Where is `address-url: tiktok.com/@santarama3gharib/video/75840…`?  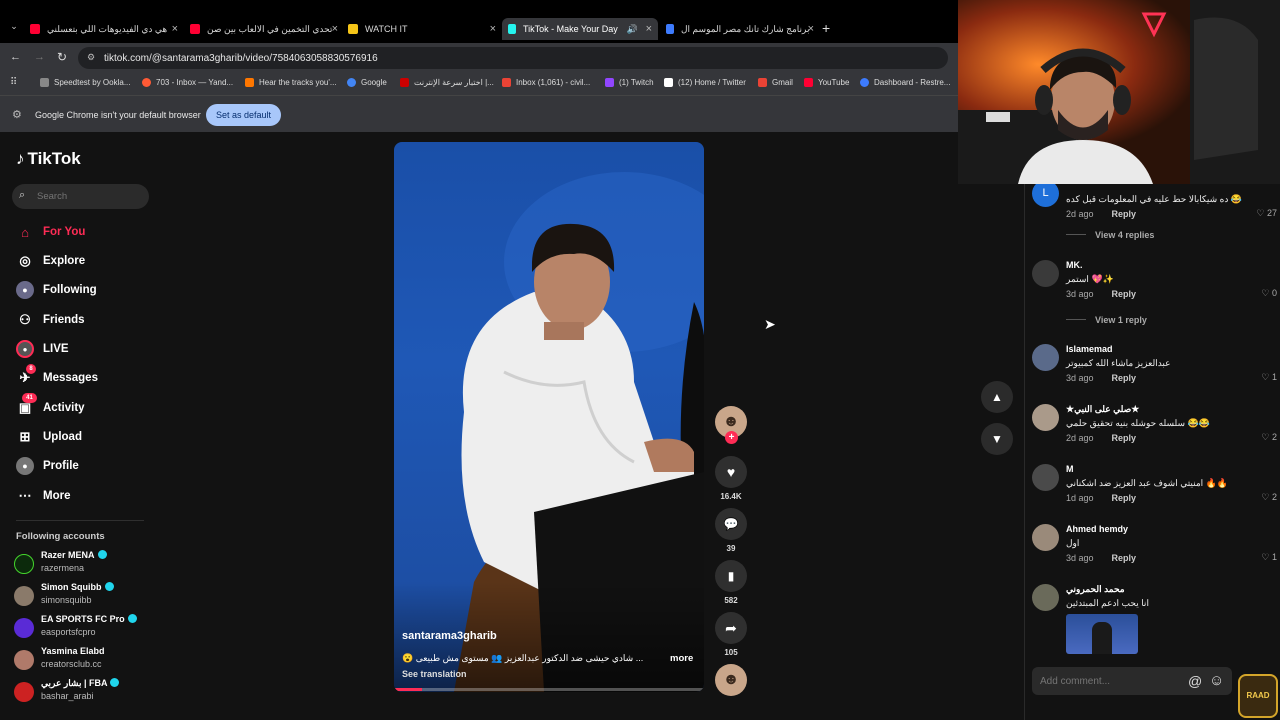
address-url: tiktok.com/@santarama3gharib/video/75840… is located at coordinates (241, 58).